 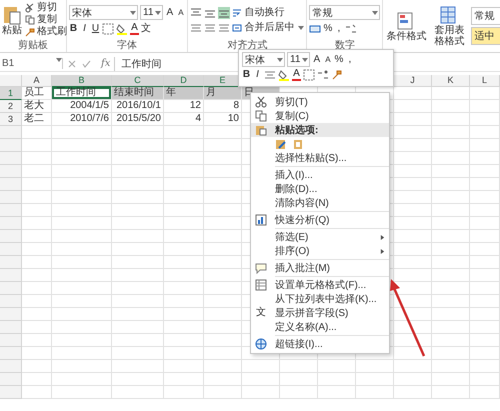 What do you see at coordinates (12, 20) in the screenshot?
I see `paste-button: 粘贴` at bounding box center [12, 20].